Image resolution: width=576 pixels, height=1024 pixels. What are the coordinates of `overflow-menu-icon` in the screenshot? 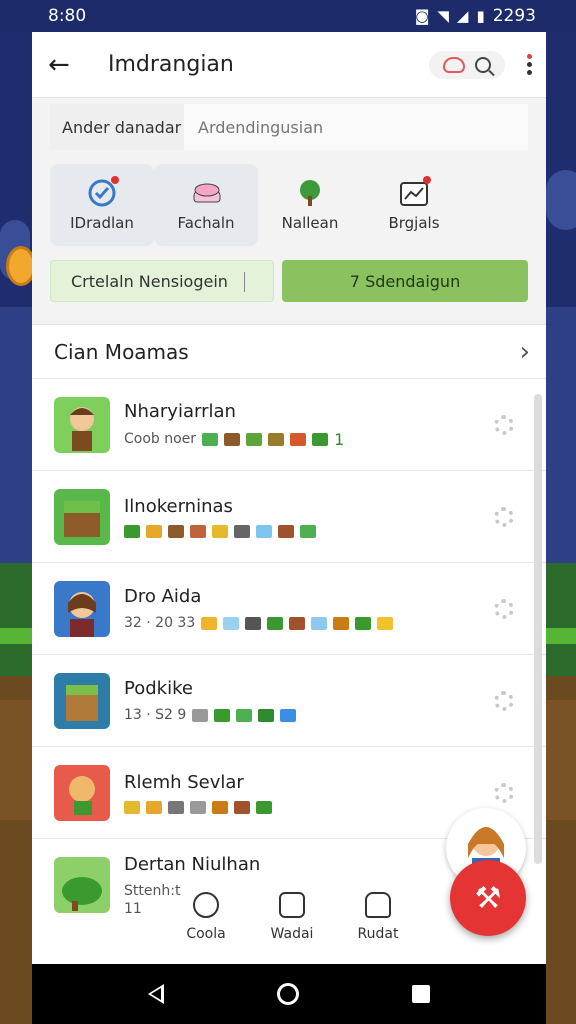 It's located at (529, 64).